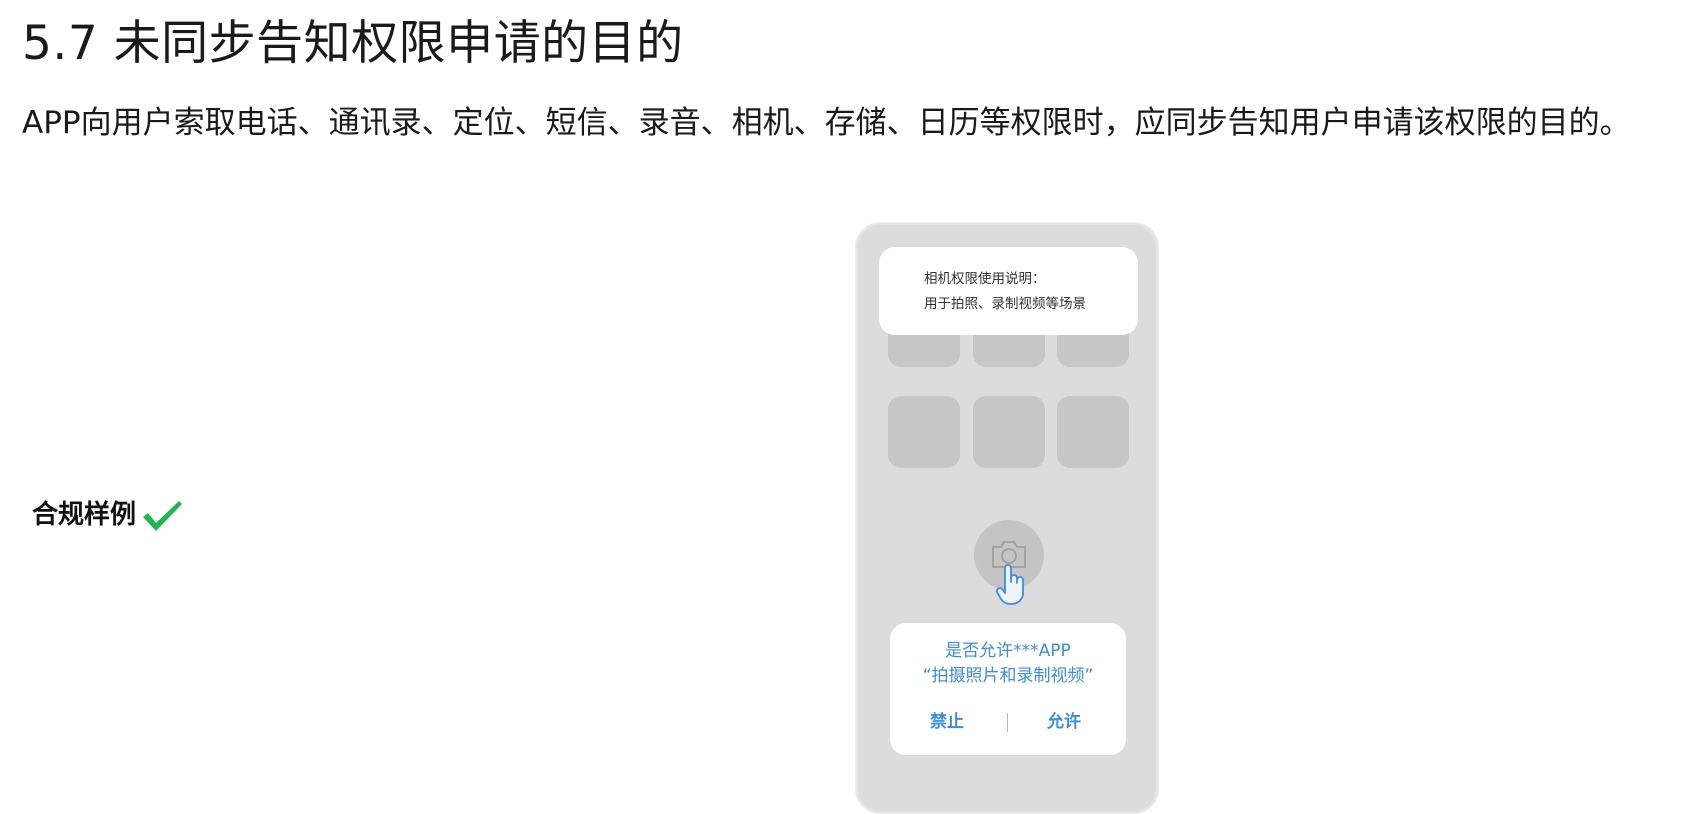 This screenshot has width=1700, height=814. What do you see at coordinates (1008, 689) in the screenshot?
I see `permission-dialog: 是否允许***APP “拍摄照片和录制视频” 禁止 允许` at bounding box center [1008, 689].